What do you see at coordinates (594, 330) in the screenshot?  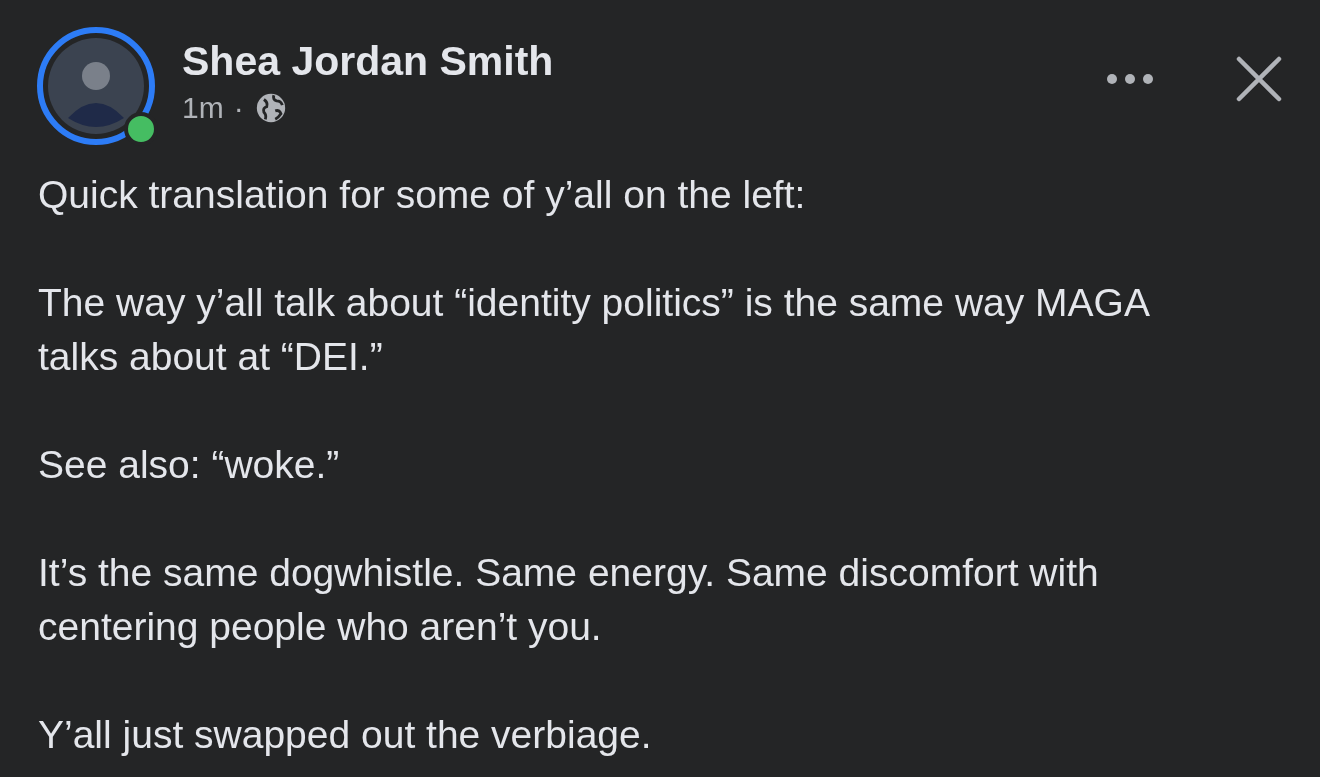 I see `post-paragraph: The way y’all talk about “identity politics” is the same way MAGA talks about at “DEI.”` at bounding box center [594, 330].